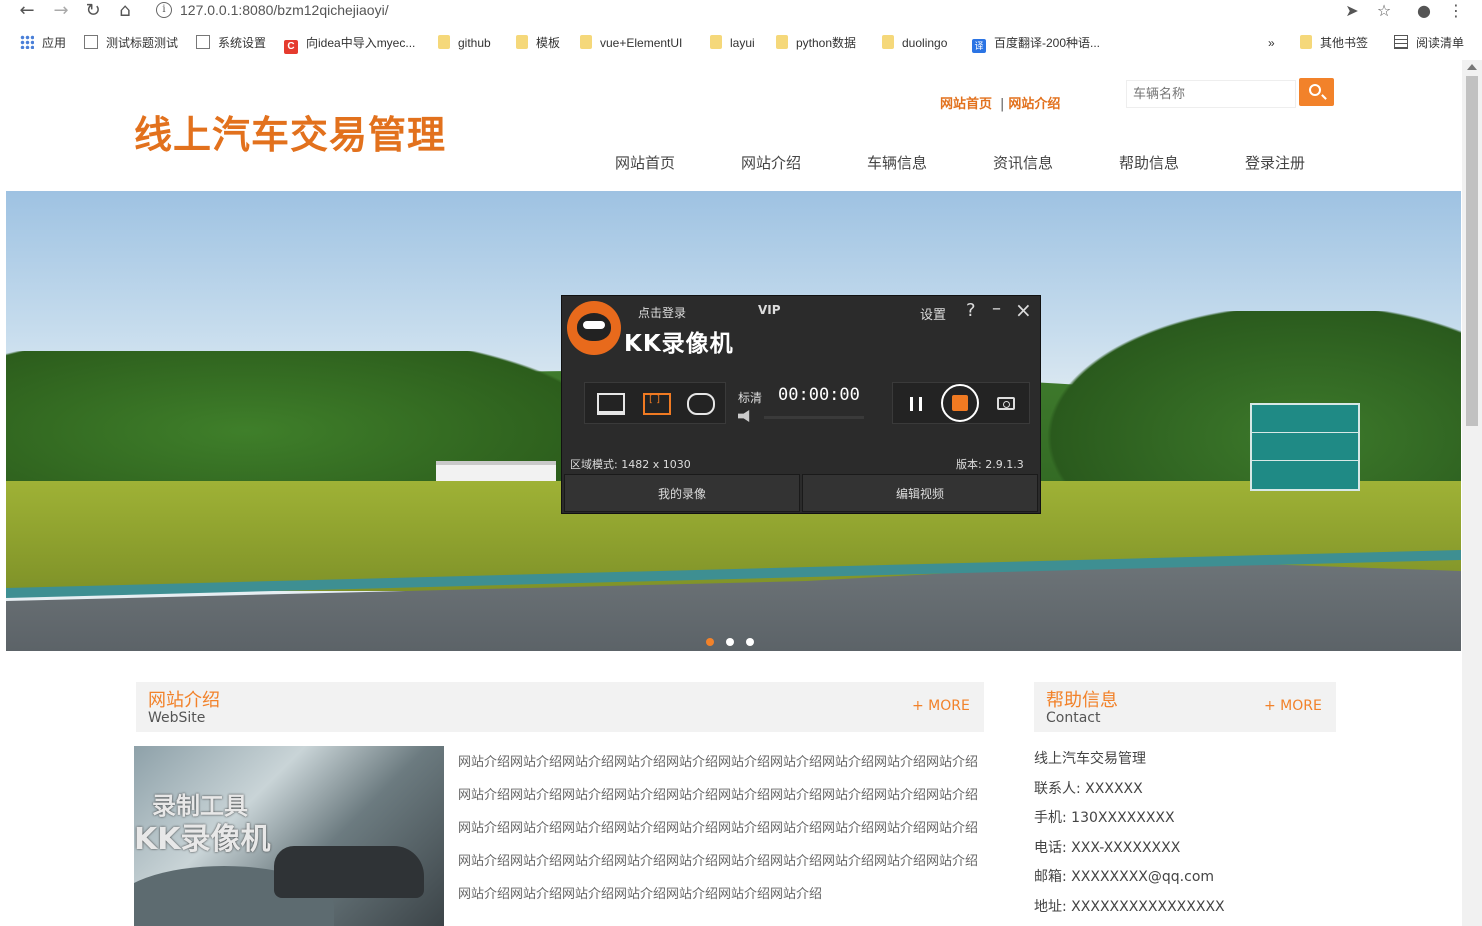 The width and height of the screenshot is (1482, 926). What do you see at coordinates (61, 11) in the screenshot?
I see `forward-icon: →` at bounding box center [61, 11].